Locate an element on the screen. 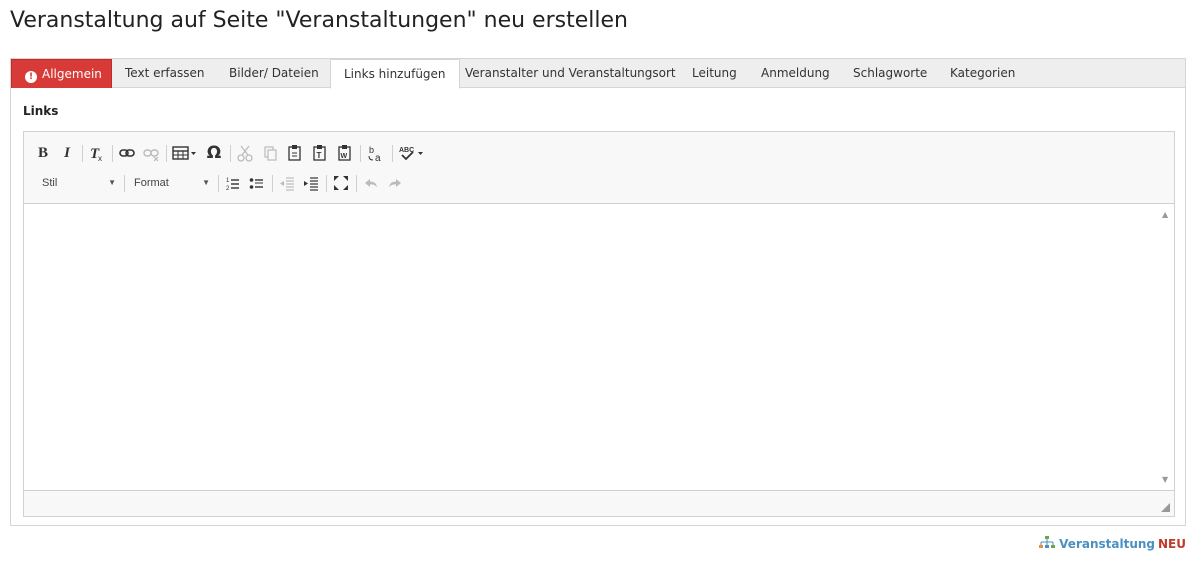  link-icon is located at coordinates (127, 153).